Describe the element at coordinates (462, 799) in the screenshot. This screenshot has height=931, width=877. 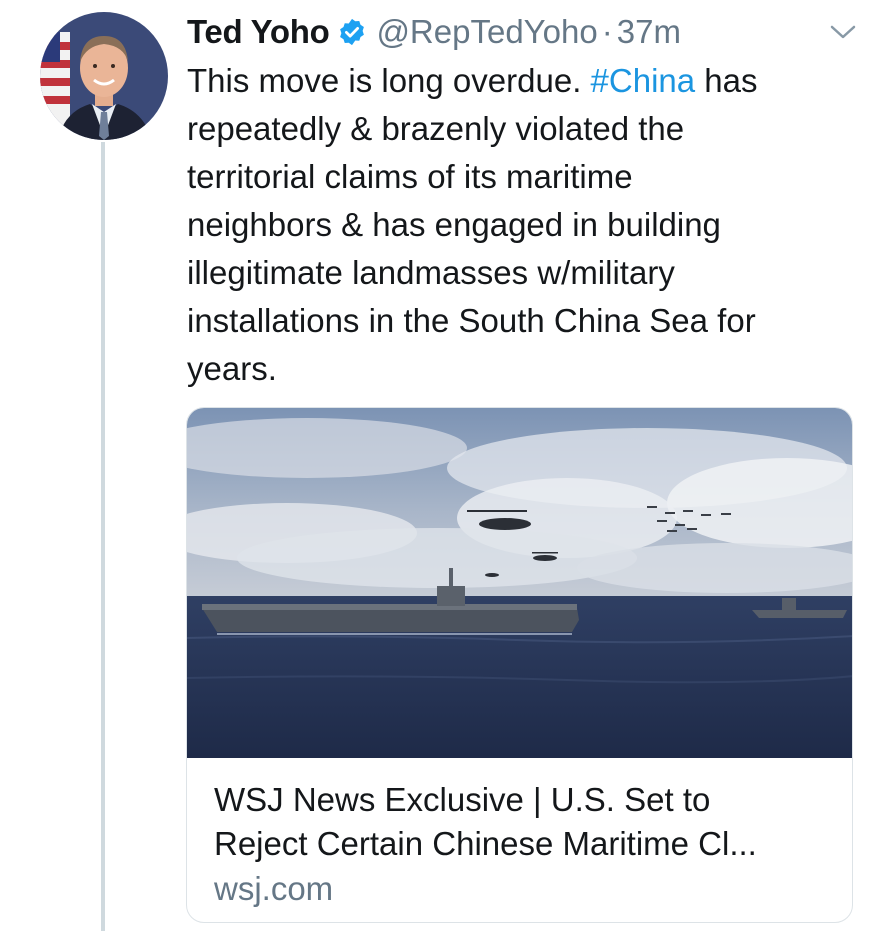
I see `card-title-line: WSJ News Exclusive | U.S. Set to` at that location.